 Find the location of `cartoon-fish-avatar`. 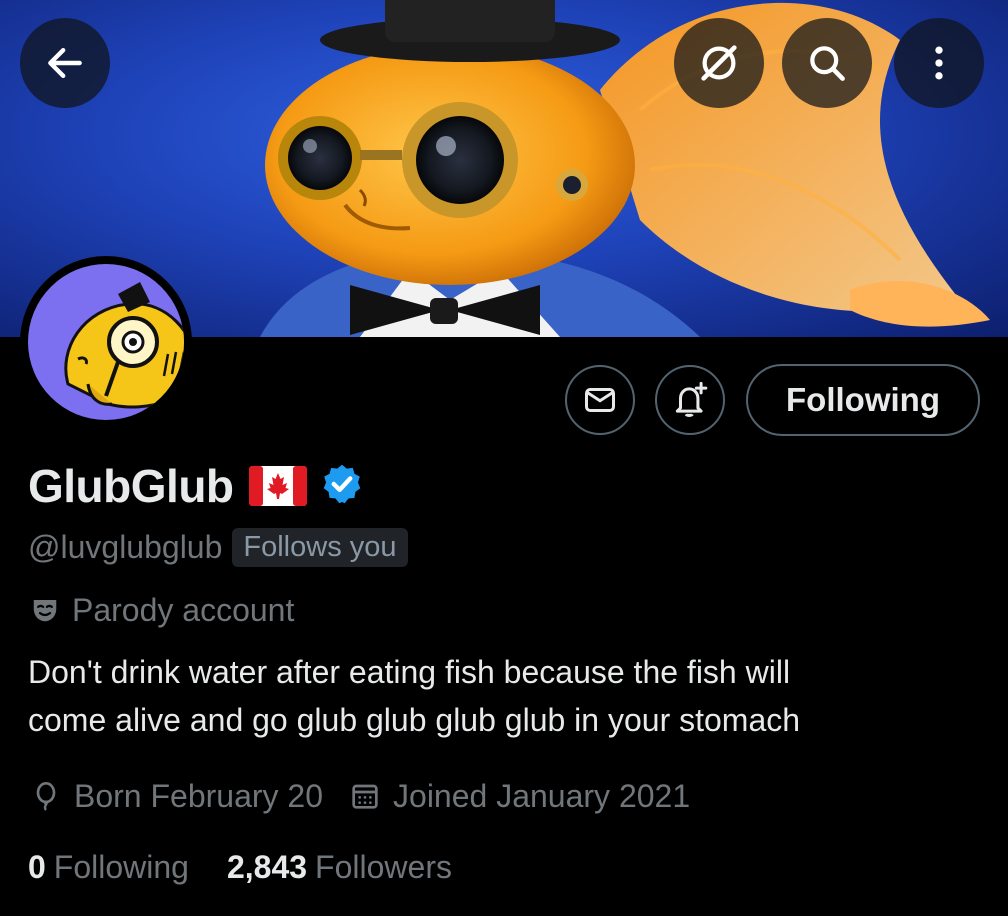

cartoon-fish-avatar is located at coordinates (124, 345).